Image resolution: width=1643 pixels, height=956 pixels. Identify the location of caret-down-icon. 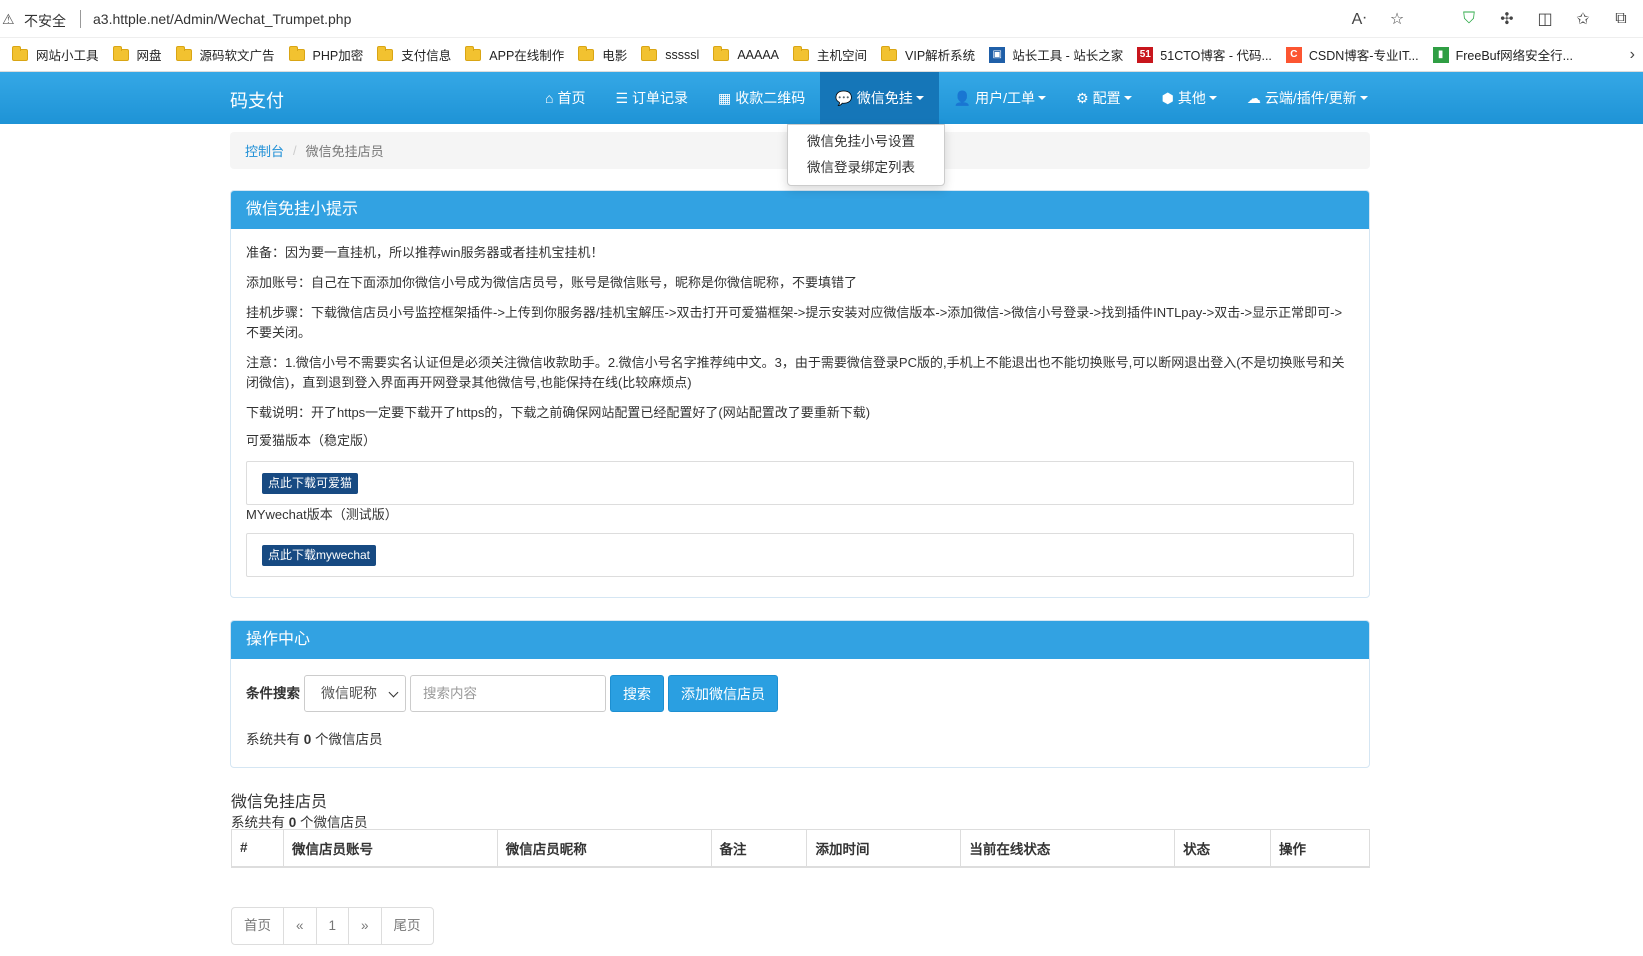
(1212, 98).